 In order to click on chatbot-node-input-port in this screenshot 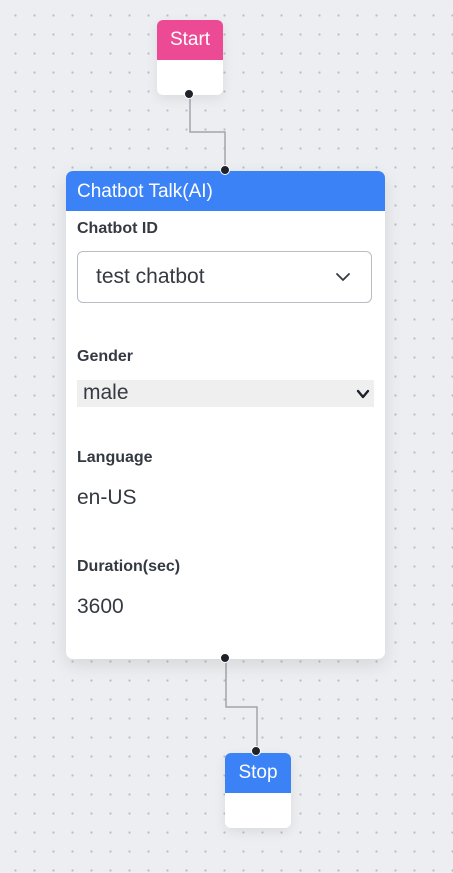, I will do `click(225, 170)`.